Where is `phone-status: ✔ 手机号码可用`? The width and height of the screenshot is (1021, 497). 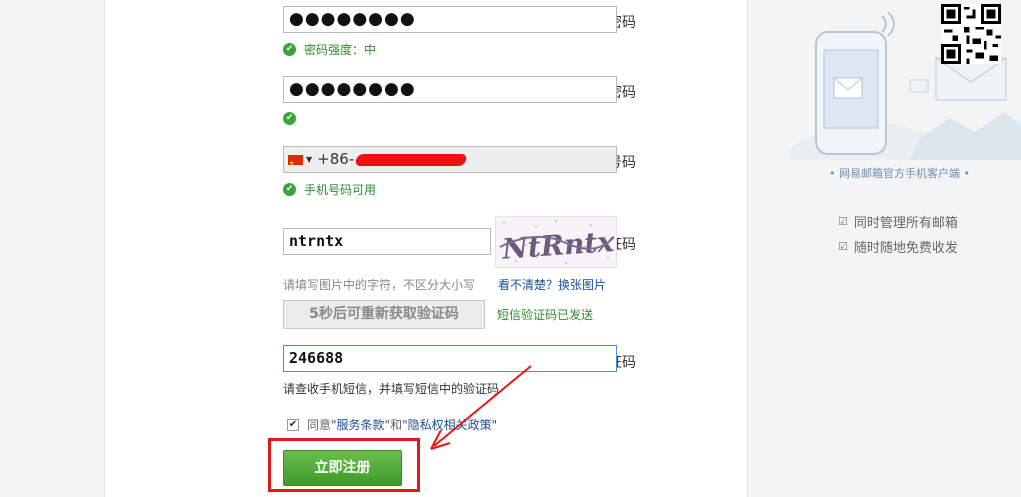 phone-status: ✔ 手机号码可用 is located at coordinates (329, 189).